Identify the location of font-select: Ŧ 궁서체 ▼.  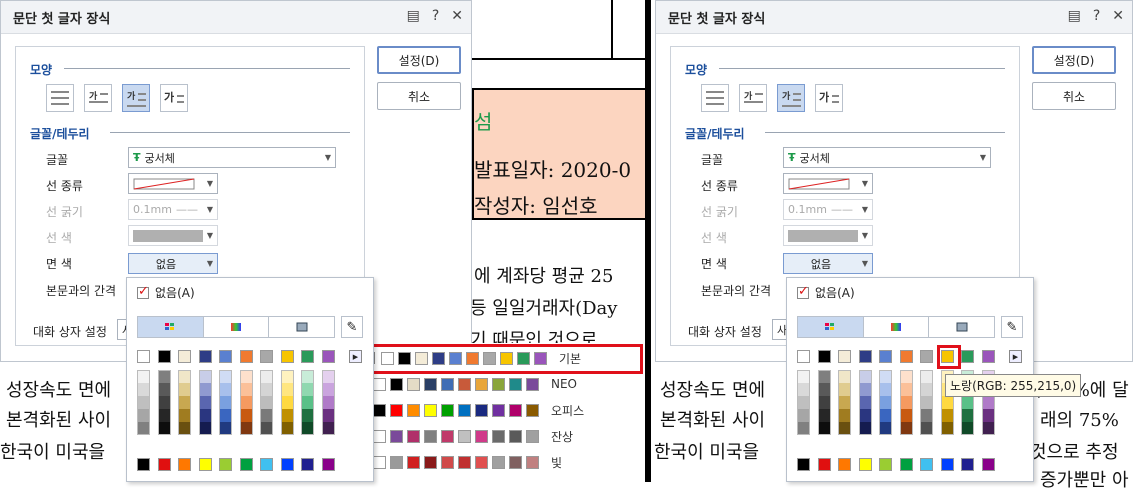
(232, 157).